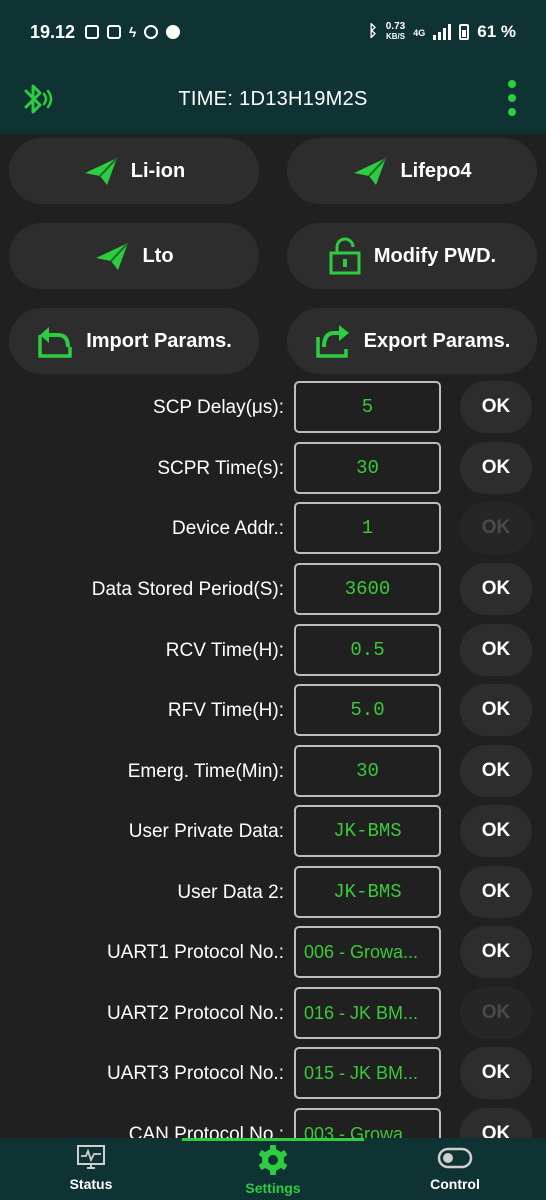 Image resolution: width=546 pixels, height=1200 pixels. Describe the element at coordinates (205, 771) in the screenshot. I see `param-label: Emerg. Time(Min):` at that location.